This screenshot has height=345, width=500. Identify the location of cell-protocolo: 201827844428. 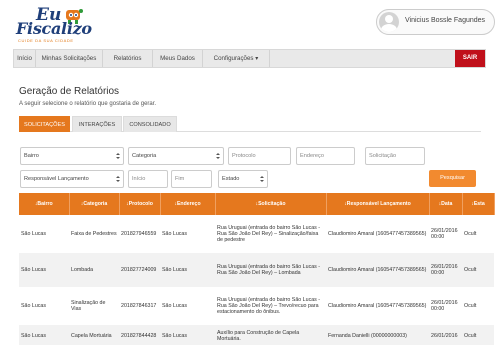
(139, 335).